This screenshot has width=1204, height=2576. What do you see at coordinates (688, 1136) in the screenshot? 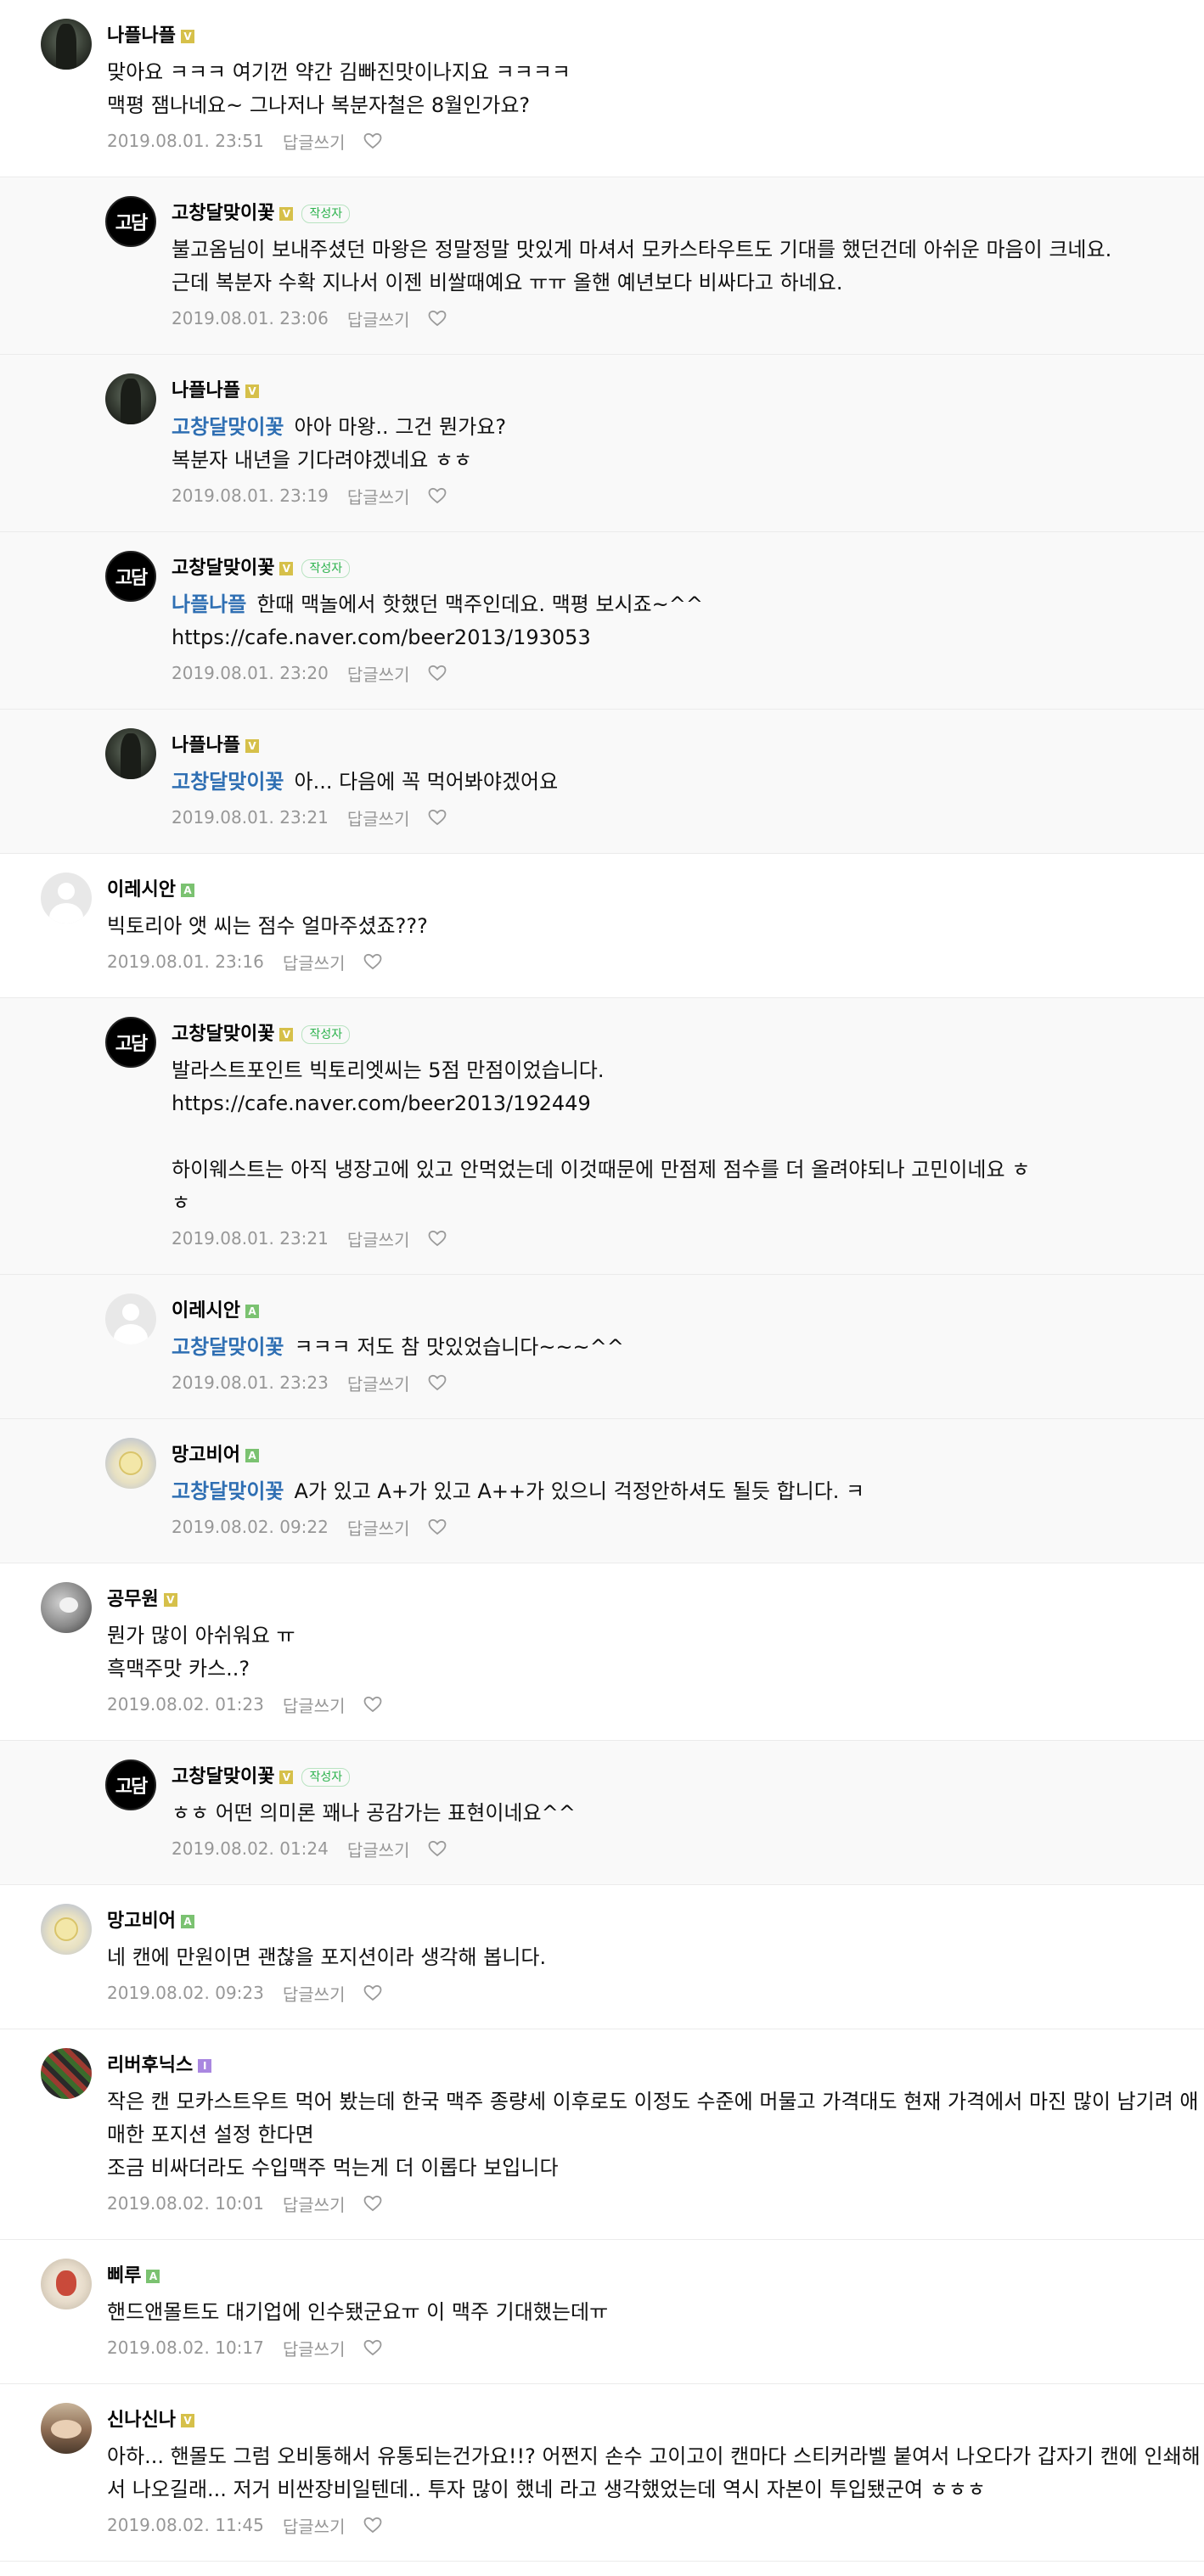
I see `comment-line` at bounding box center [688, 1136].